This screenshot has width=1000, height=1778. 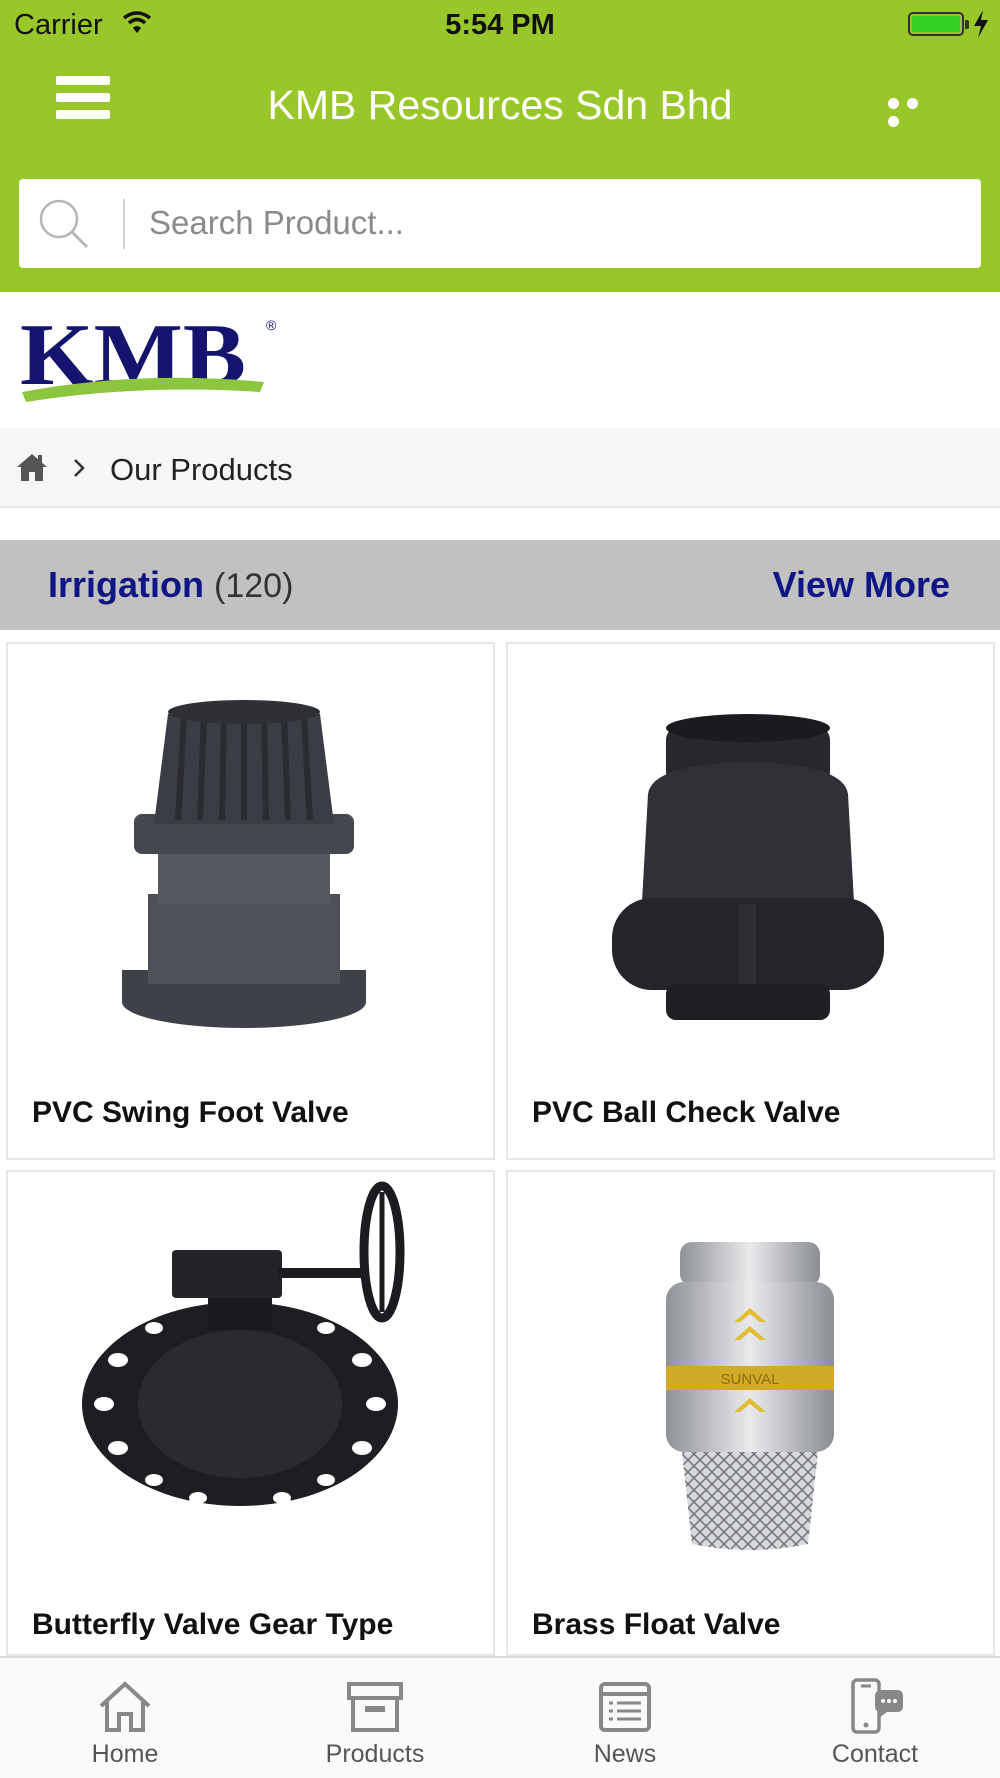 I want to click on phone-chat-icon, so click(x=877, y=1706).